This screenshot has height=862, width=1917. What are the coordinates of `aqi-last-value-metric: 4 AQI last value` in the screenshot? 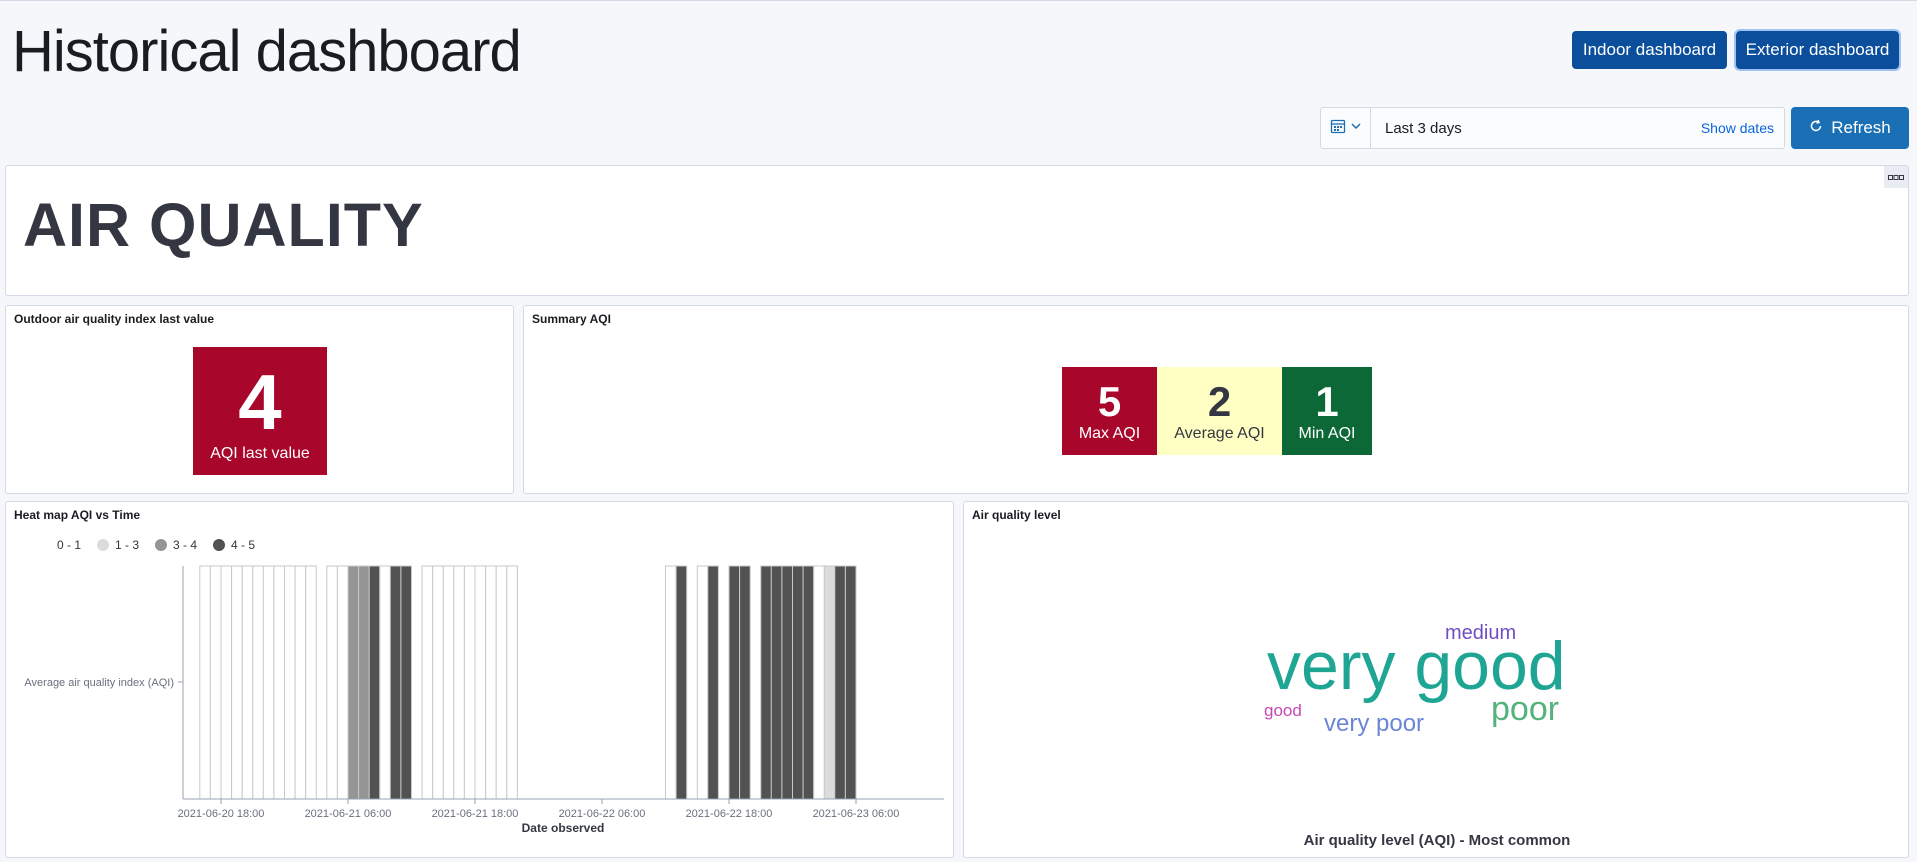 It's located at (260, 411).